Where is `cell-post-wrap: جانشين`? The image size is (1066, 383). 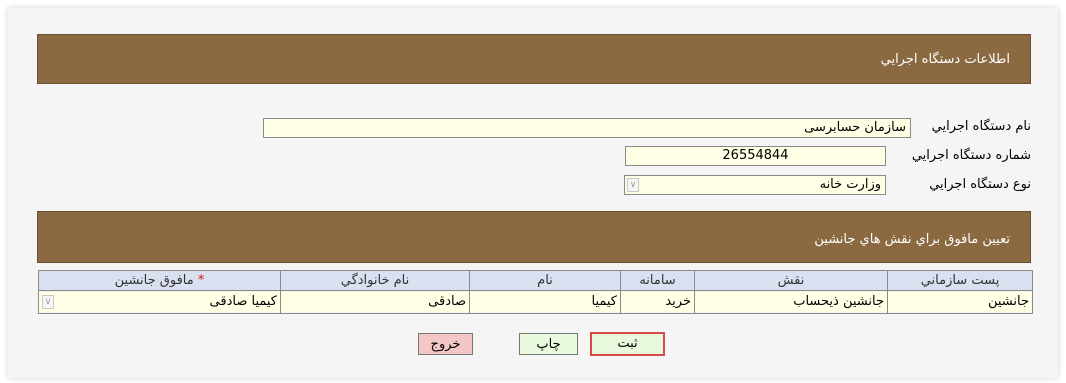
cell-post-wrap: جانشين is located at coordinates (960, 302).